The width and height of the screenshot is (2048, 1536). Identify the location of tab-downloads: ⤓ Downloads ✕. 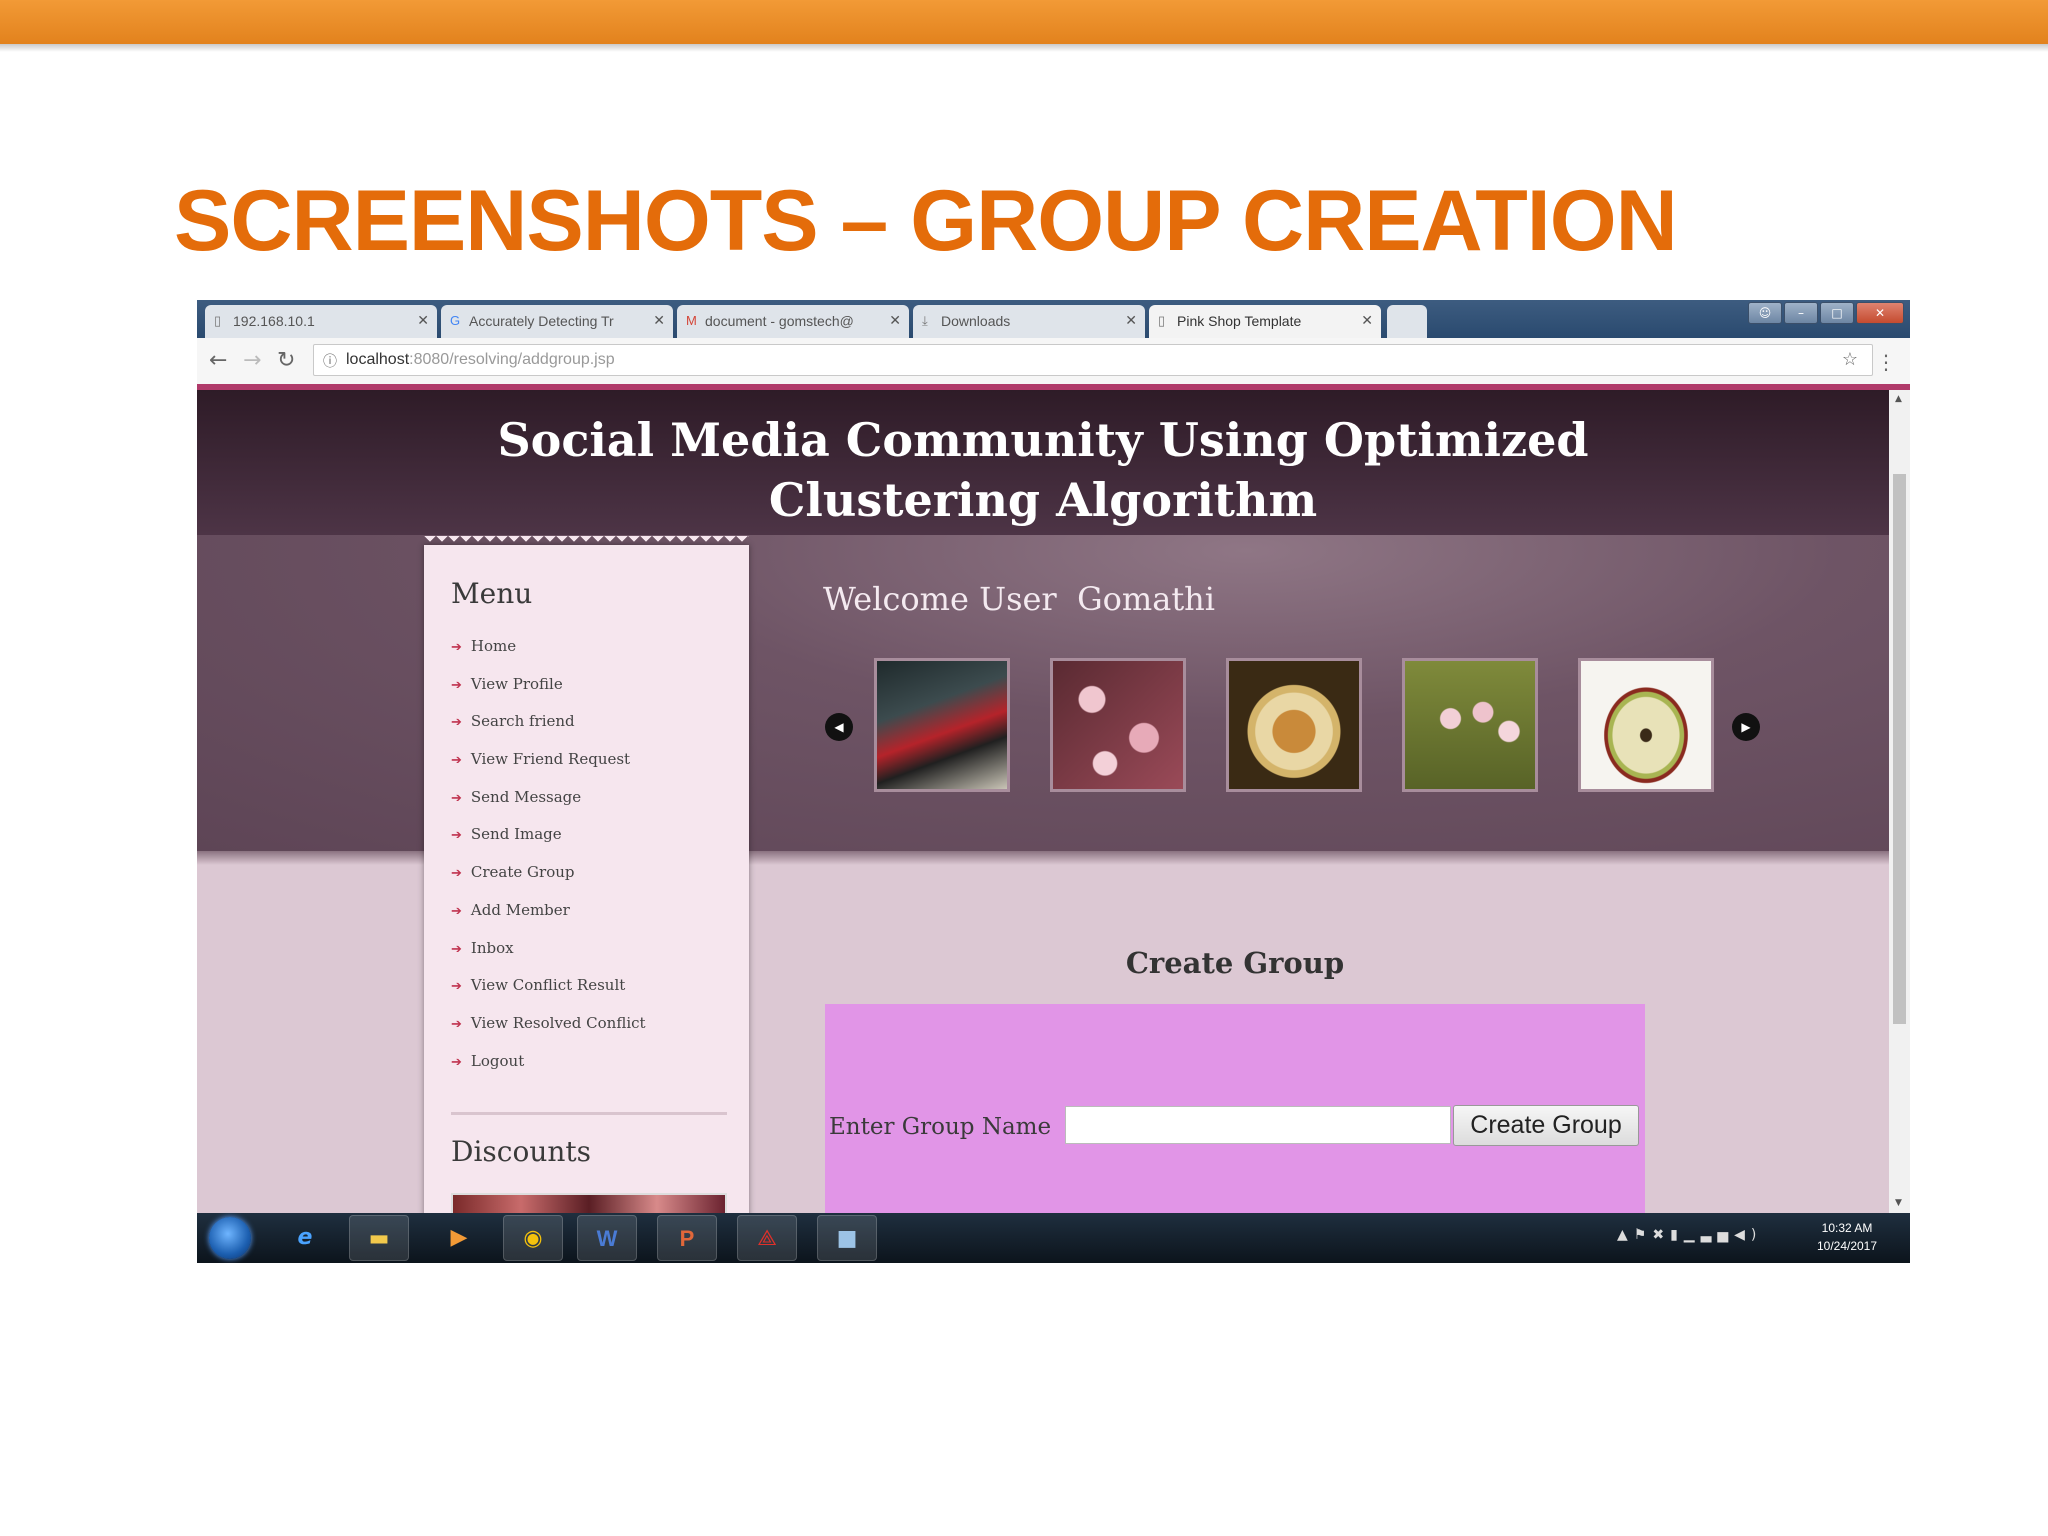
(1029, 321).